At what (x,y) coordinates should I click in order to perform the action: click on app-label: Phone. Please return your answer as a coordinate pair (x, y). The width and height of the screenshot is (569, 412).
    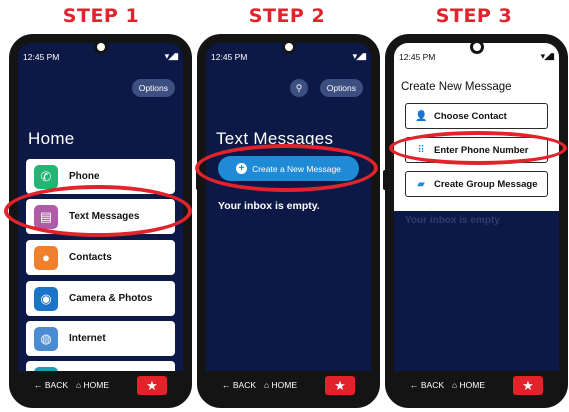
    Looking at the image, I should click on (84, 176).